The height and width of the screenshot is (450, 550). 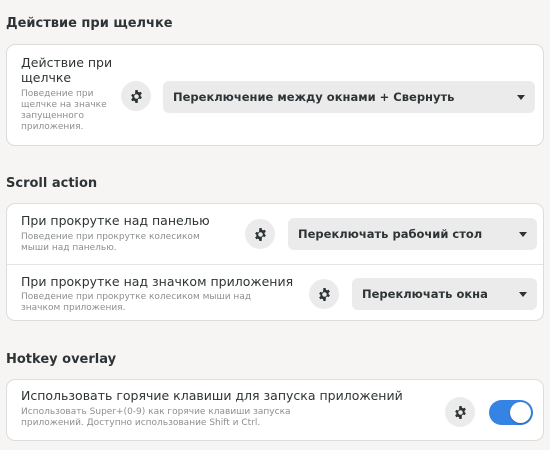 I want to click on click-action-dropdown: Переключение между окнами + Свернуть, so click(x=349, y=97).